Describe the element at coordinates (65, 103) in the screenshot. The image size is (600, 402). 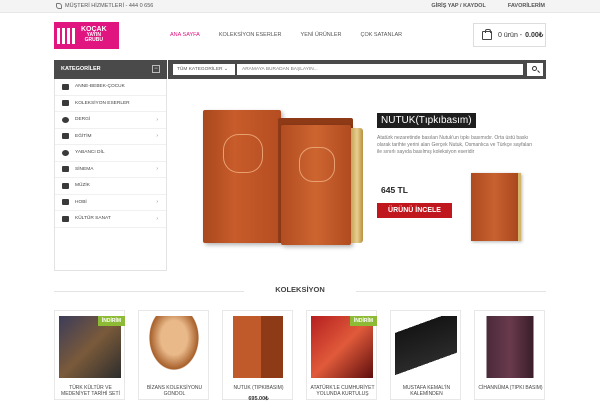
I see `bookmark-icon` at that location.